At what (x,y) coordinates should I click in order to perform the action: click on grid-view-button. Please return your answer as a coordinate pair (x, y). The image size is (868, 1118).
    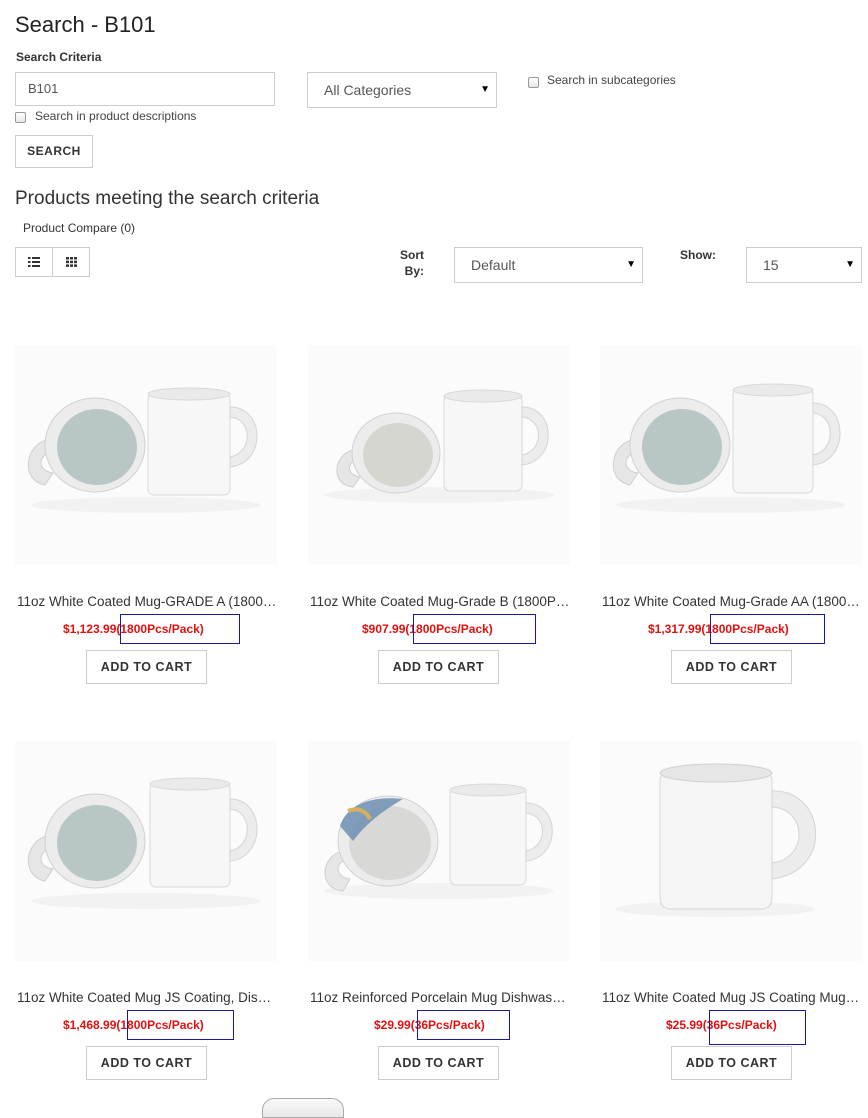
    Looking at the image, I should click on (71, 262).